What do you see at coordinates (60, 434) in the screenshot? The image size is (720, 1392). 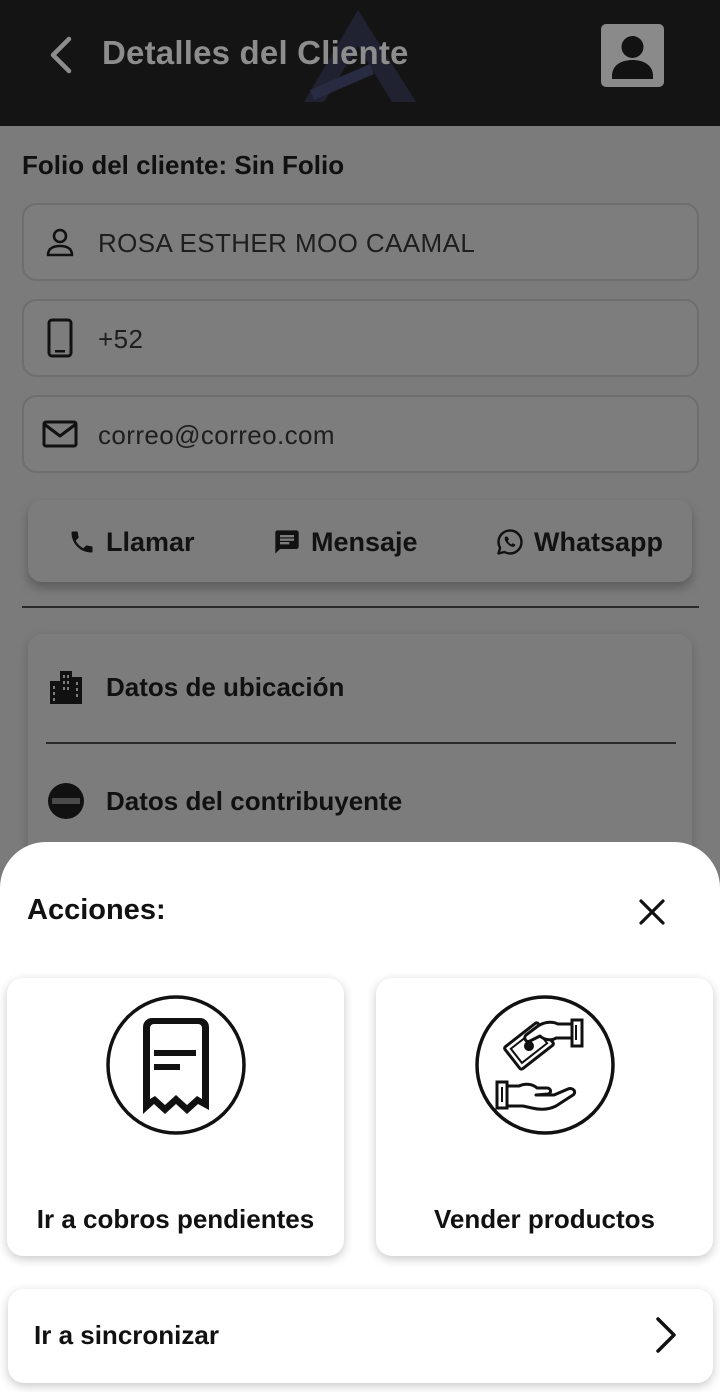 I see `mail-icon` at bounding box center [60, 434].